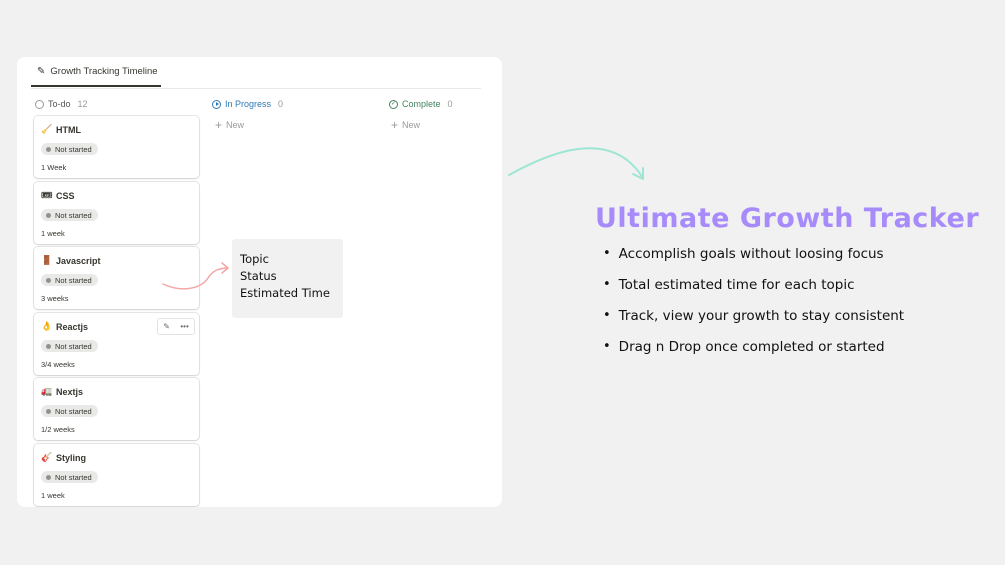 Image resolution: width=1005 pixels, height=565 pixels. Describe the element at coordinates (751, 347) in the screenshot. I see `feature-text: Drag n Drop once completed or started` at that location.